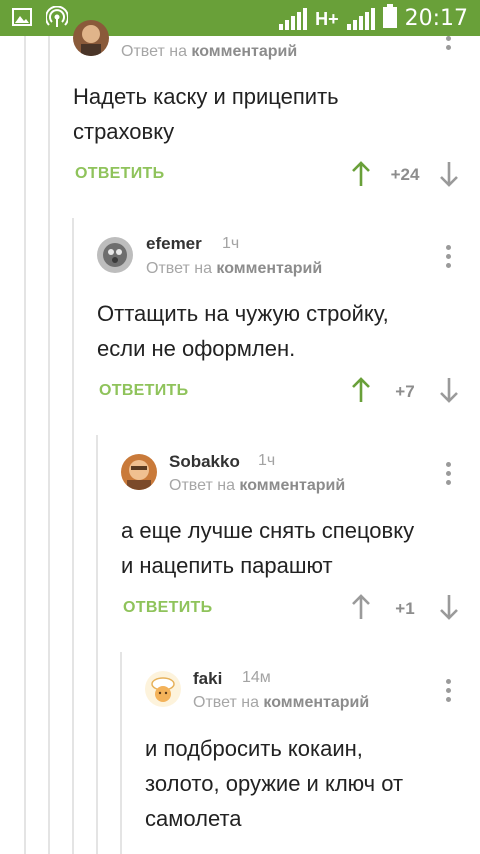 The height and width of the screenshot is (854, 480). Describe the element at coordinates (207, 679) in the screenshot. I see `author-name: faki` at that location.